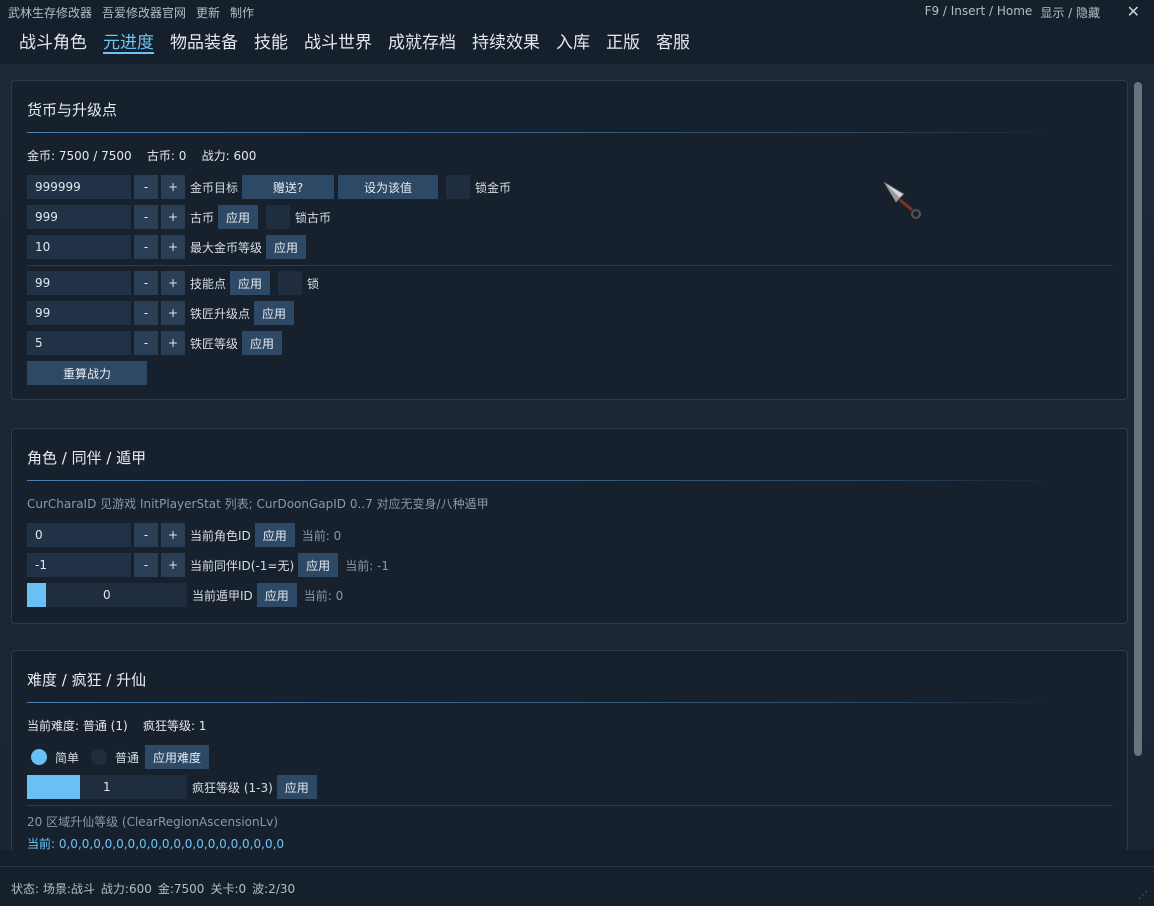  I want to click on ancient-minus-button: -, so click(146, 217).